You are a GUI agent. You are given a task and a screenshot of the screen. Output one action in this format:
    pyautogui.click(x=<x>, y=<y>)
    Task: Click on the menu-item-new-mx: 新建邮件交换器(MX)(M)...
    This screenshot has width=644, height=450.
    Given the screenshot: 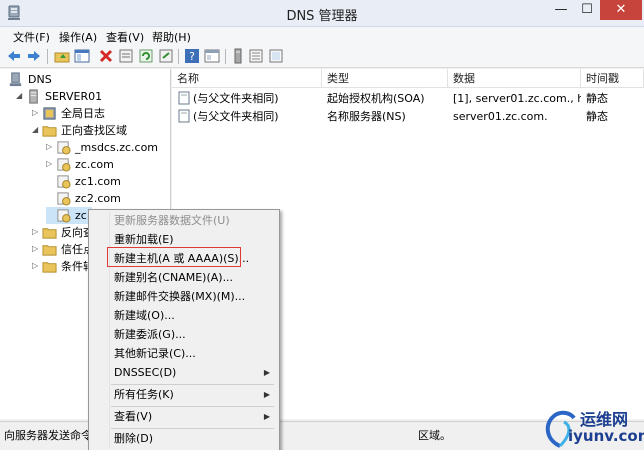 What is the action you would take?
    pyautogui.click(x=184, y=297)
    